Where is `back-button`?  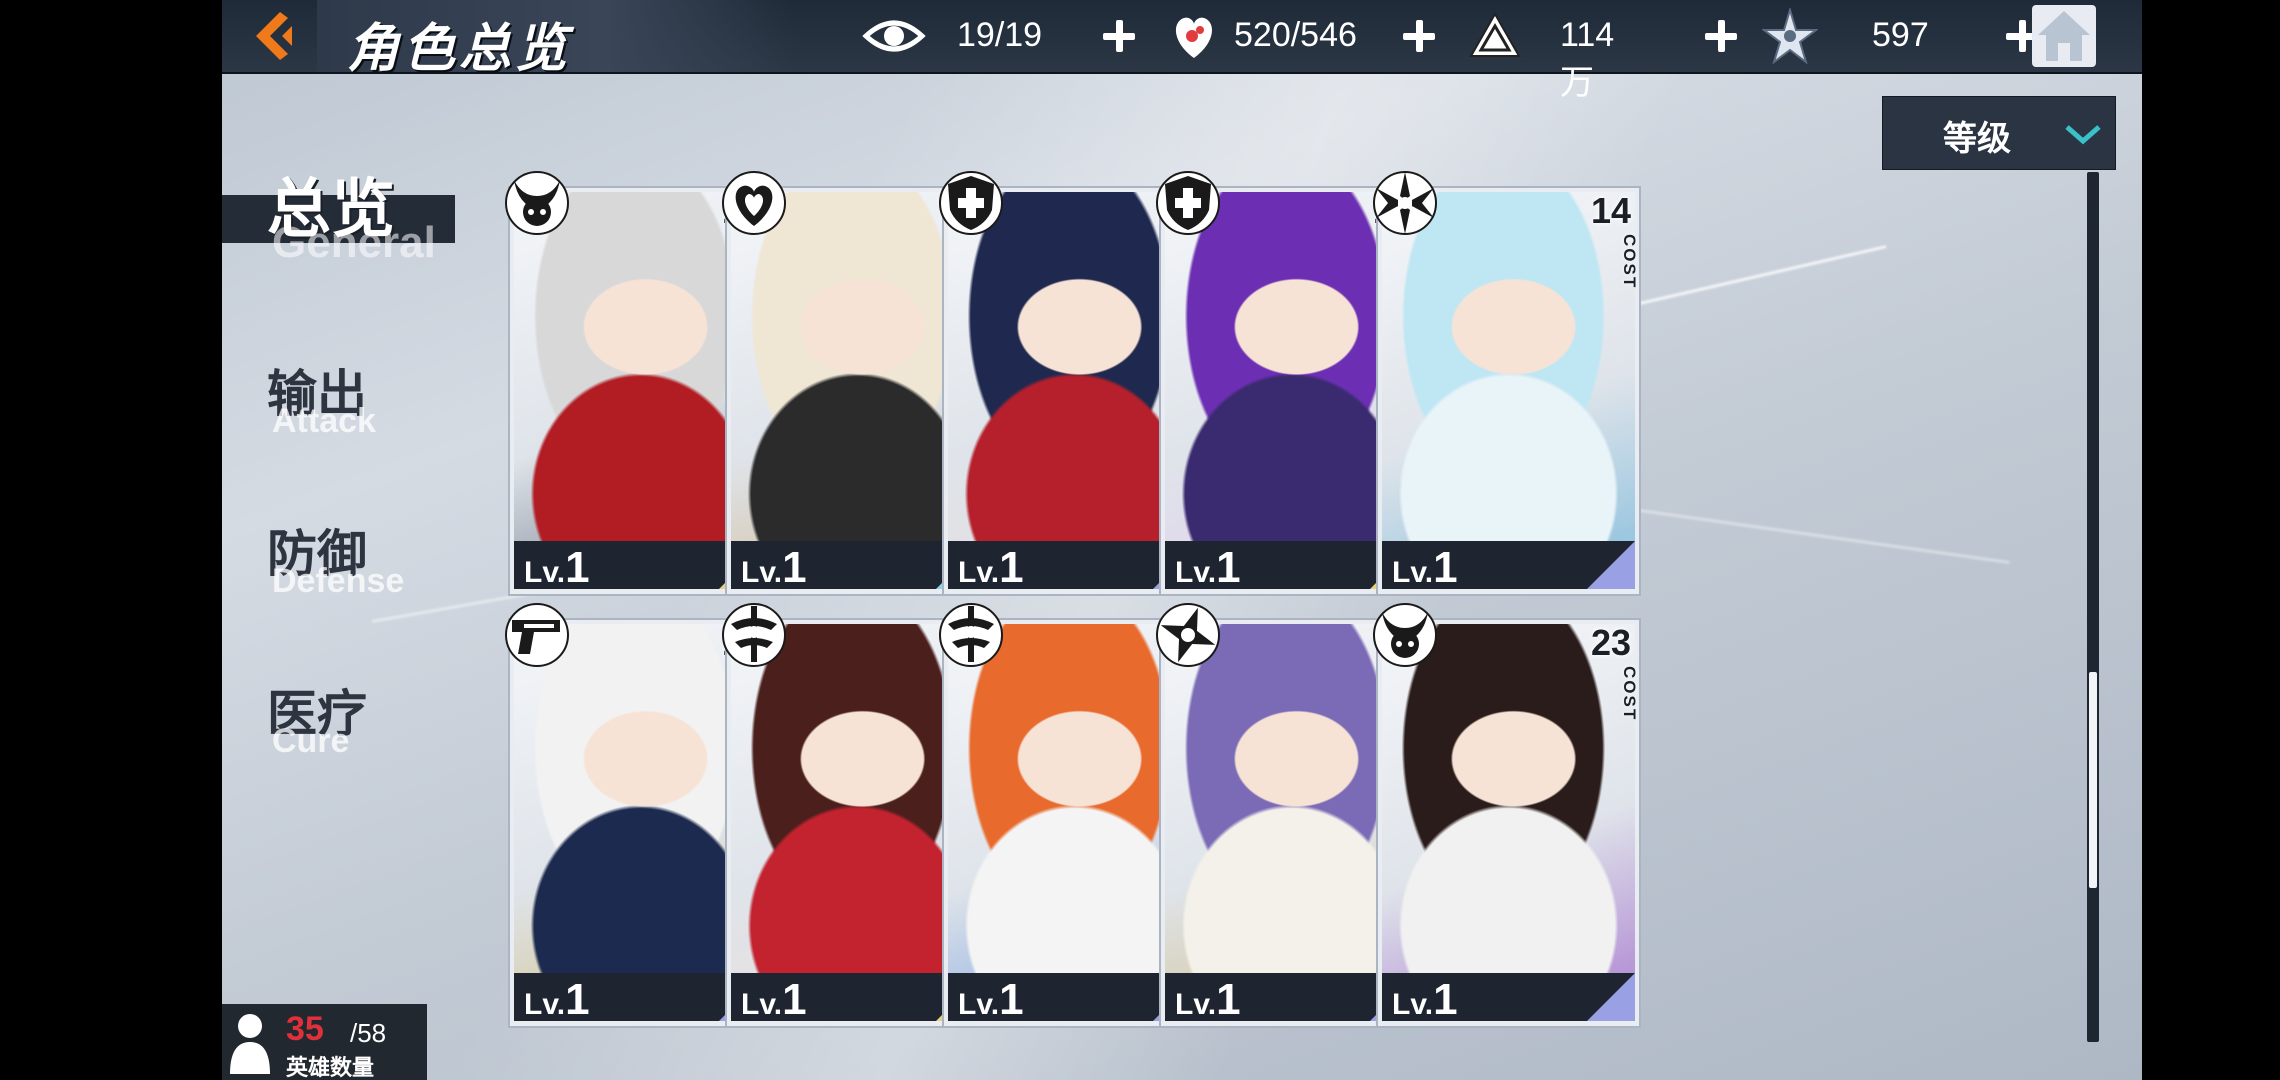
back-button is located at coordinates (277, 36).